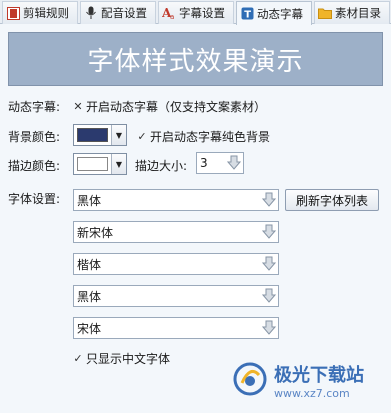 The image size is (391, 413). What do you see at coordinates (124, 13) in the screenshot?
I see `tab-label: 配音设置` at bounding box center [124, 13].